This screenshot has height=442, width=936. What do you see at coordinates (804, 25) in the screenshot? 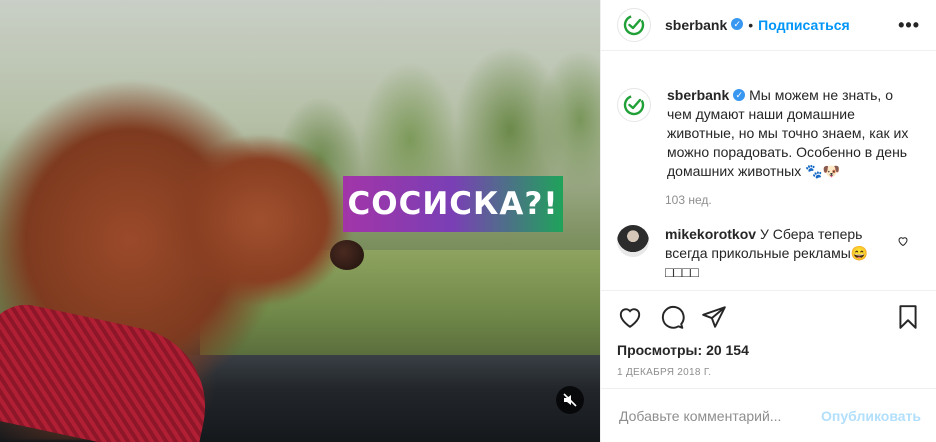
I see `follow-button: Подписаться` at bounding box center [804, 25].